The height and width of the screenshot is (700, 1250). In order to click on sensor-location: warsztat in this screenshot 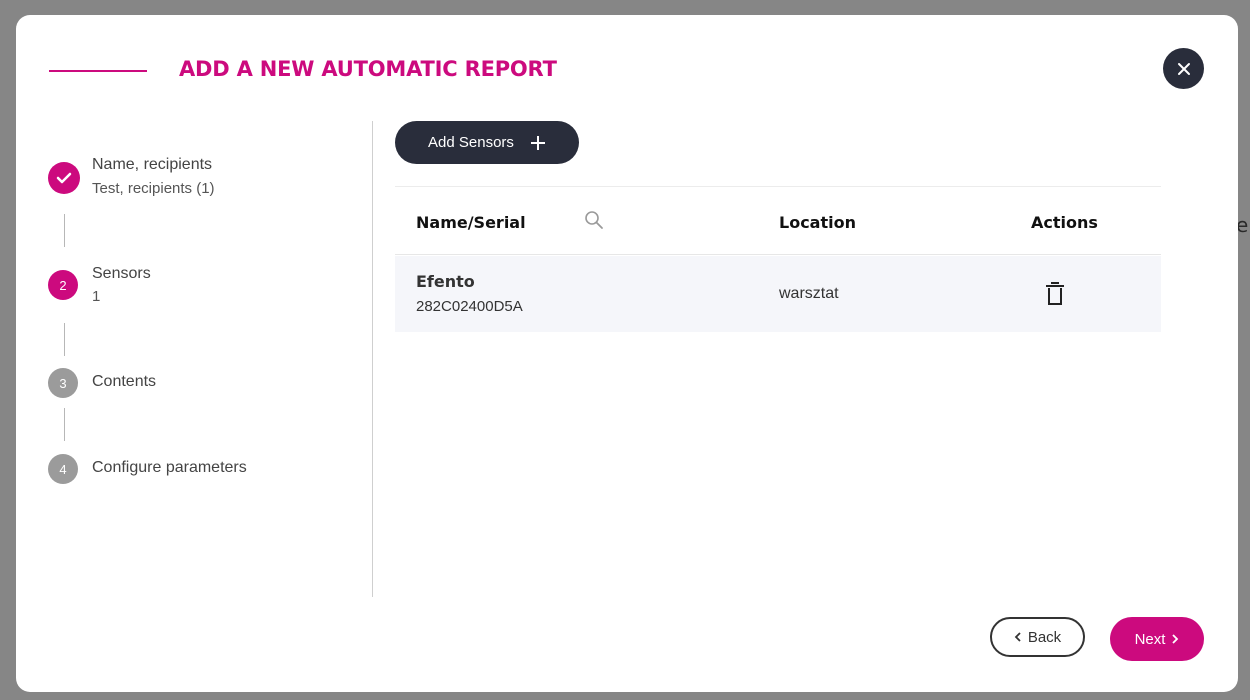, I will do `click(809, 293)`.